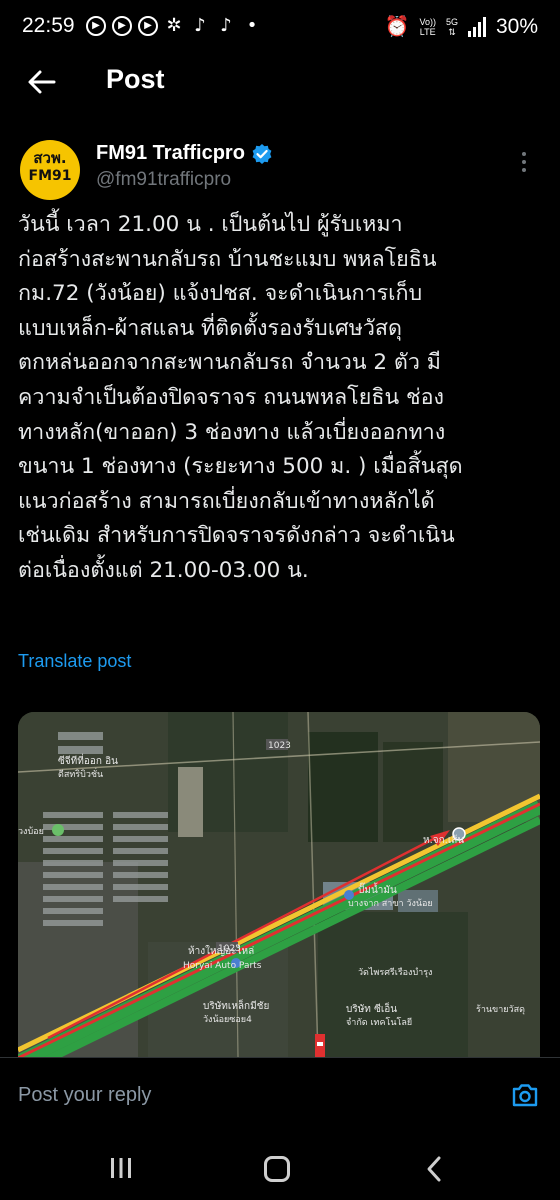 The image size is (560, 1200). What do you see at coordinates (121, 1168) in the screenshot?
I see `recents-icon` at bounding box center [121, 1168].